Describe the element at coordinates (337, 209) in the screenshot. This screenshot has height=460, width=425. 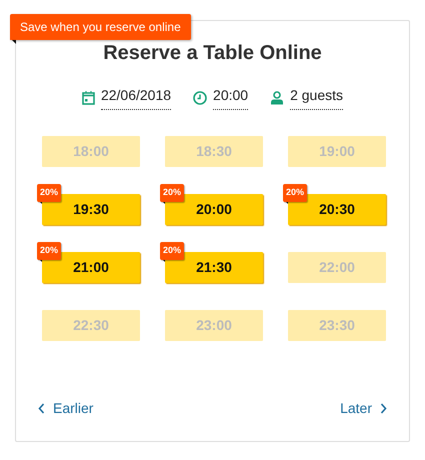
I see `time-slot-button: 20:30` at that location.